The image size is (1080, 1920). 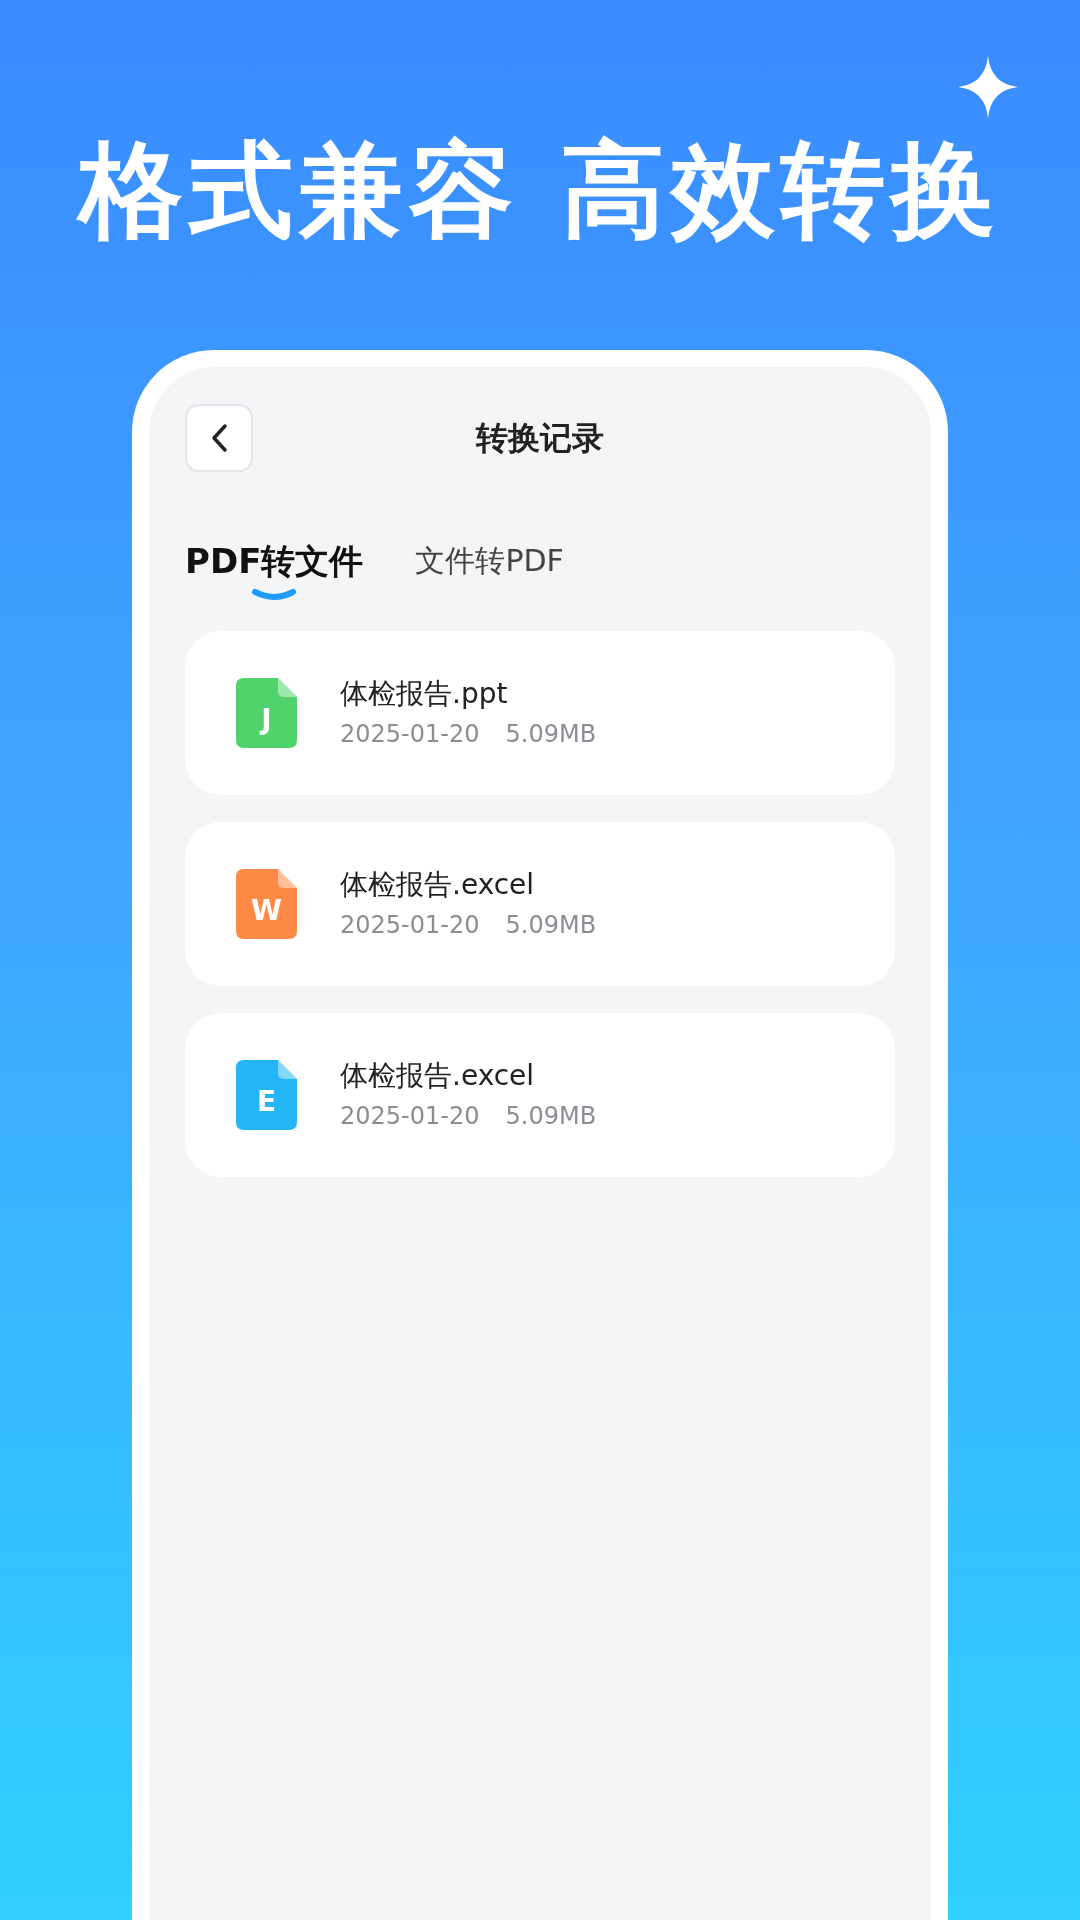 What do you see at coordinates (988, 87) in the screenshot?
I see `sparkle-icon` at bounding box center [988, 87].